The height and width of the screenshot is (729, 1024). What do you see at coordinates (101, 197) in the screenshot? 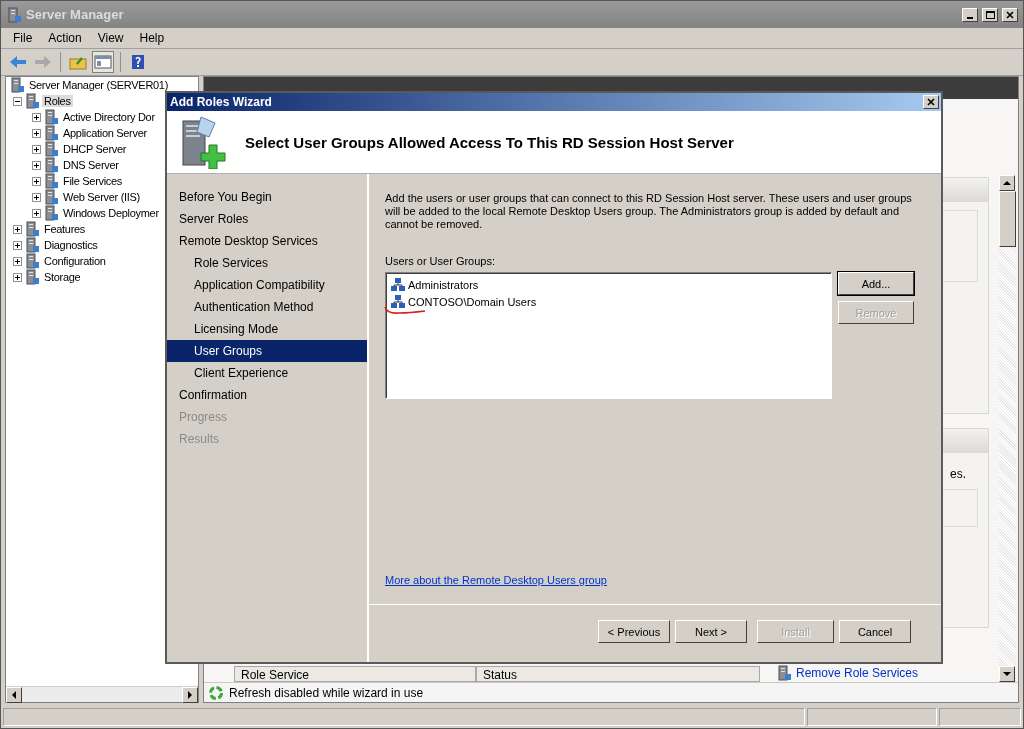
I see `tree-item: Web Server (IIS)` at bounding box center [101, 197].